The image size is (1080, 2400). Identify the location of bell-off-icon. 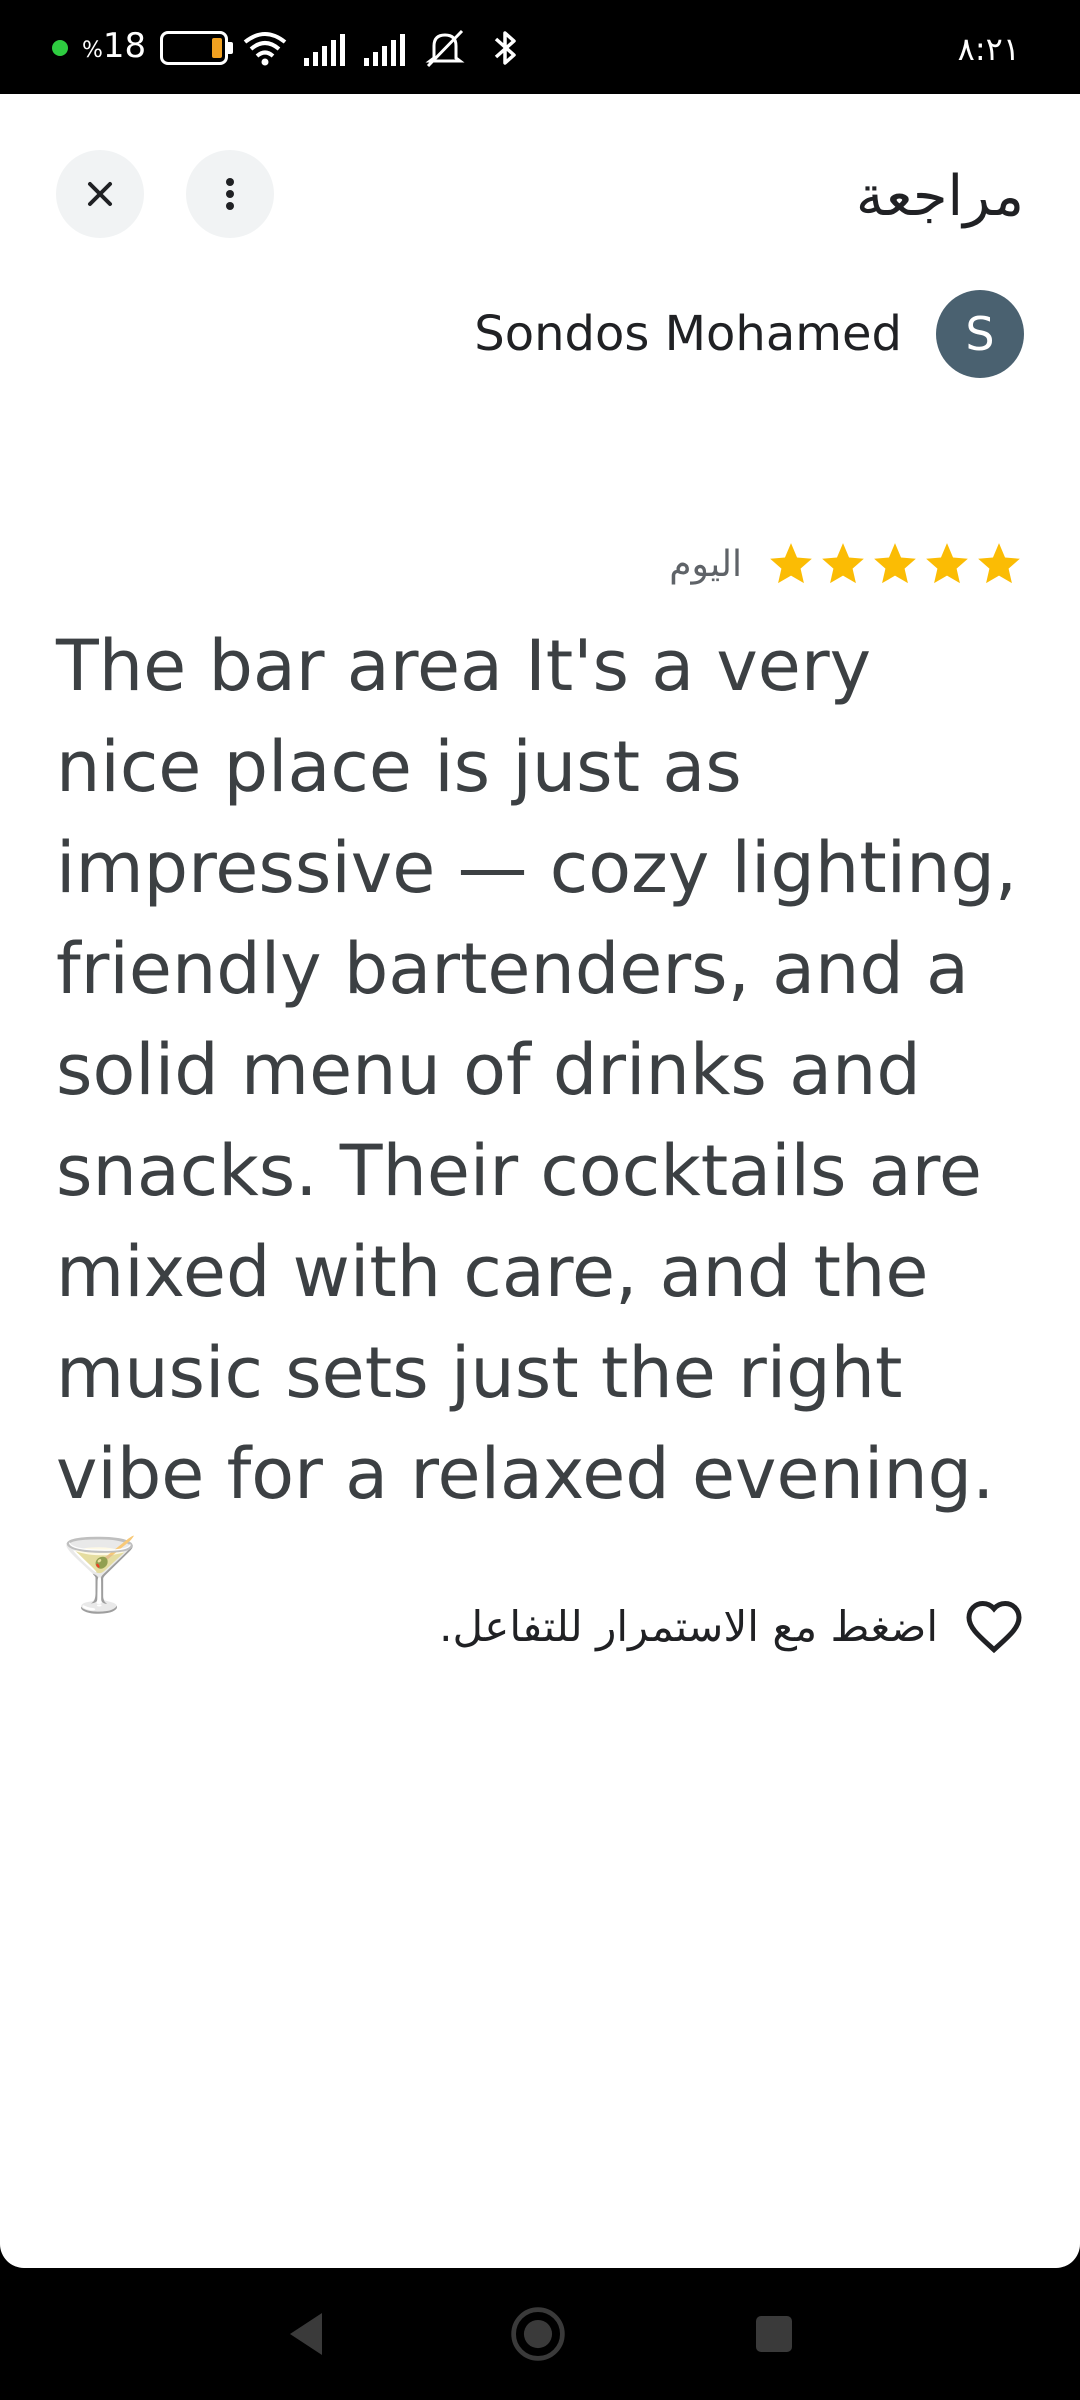
(445, 48).